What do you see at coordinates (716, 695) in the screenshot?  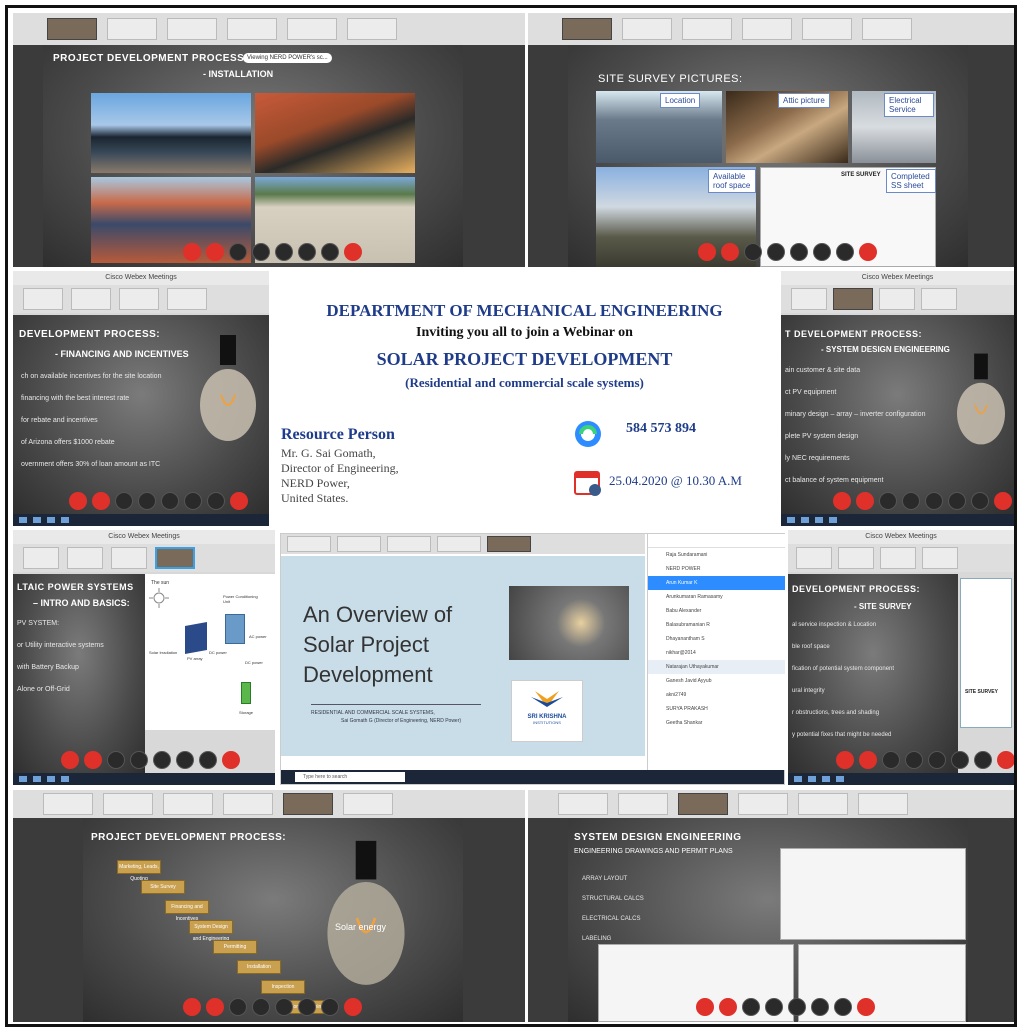 I see `participant-row: akni2749` at bounding box center [716, 695].